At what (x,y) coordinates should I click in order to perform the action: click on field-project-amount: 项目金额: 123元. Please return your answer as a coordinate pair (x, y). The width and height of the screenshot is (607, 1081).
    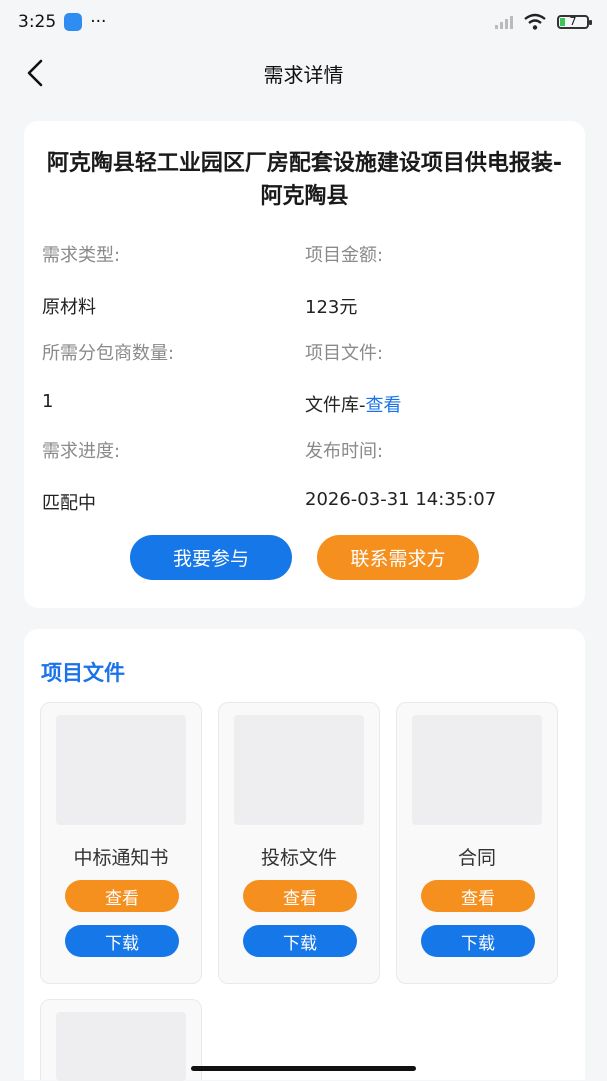
    Looking at the image, I should click on (436, 280).